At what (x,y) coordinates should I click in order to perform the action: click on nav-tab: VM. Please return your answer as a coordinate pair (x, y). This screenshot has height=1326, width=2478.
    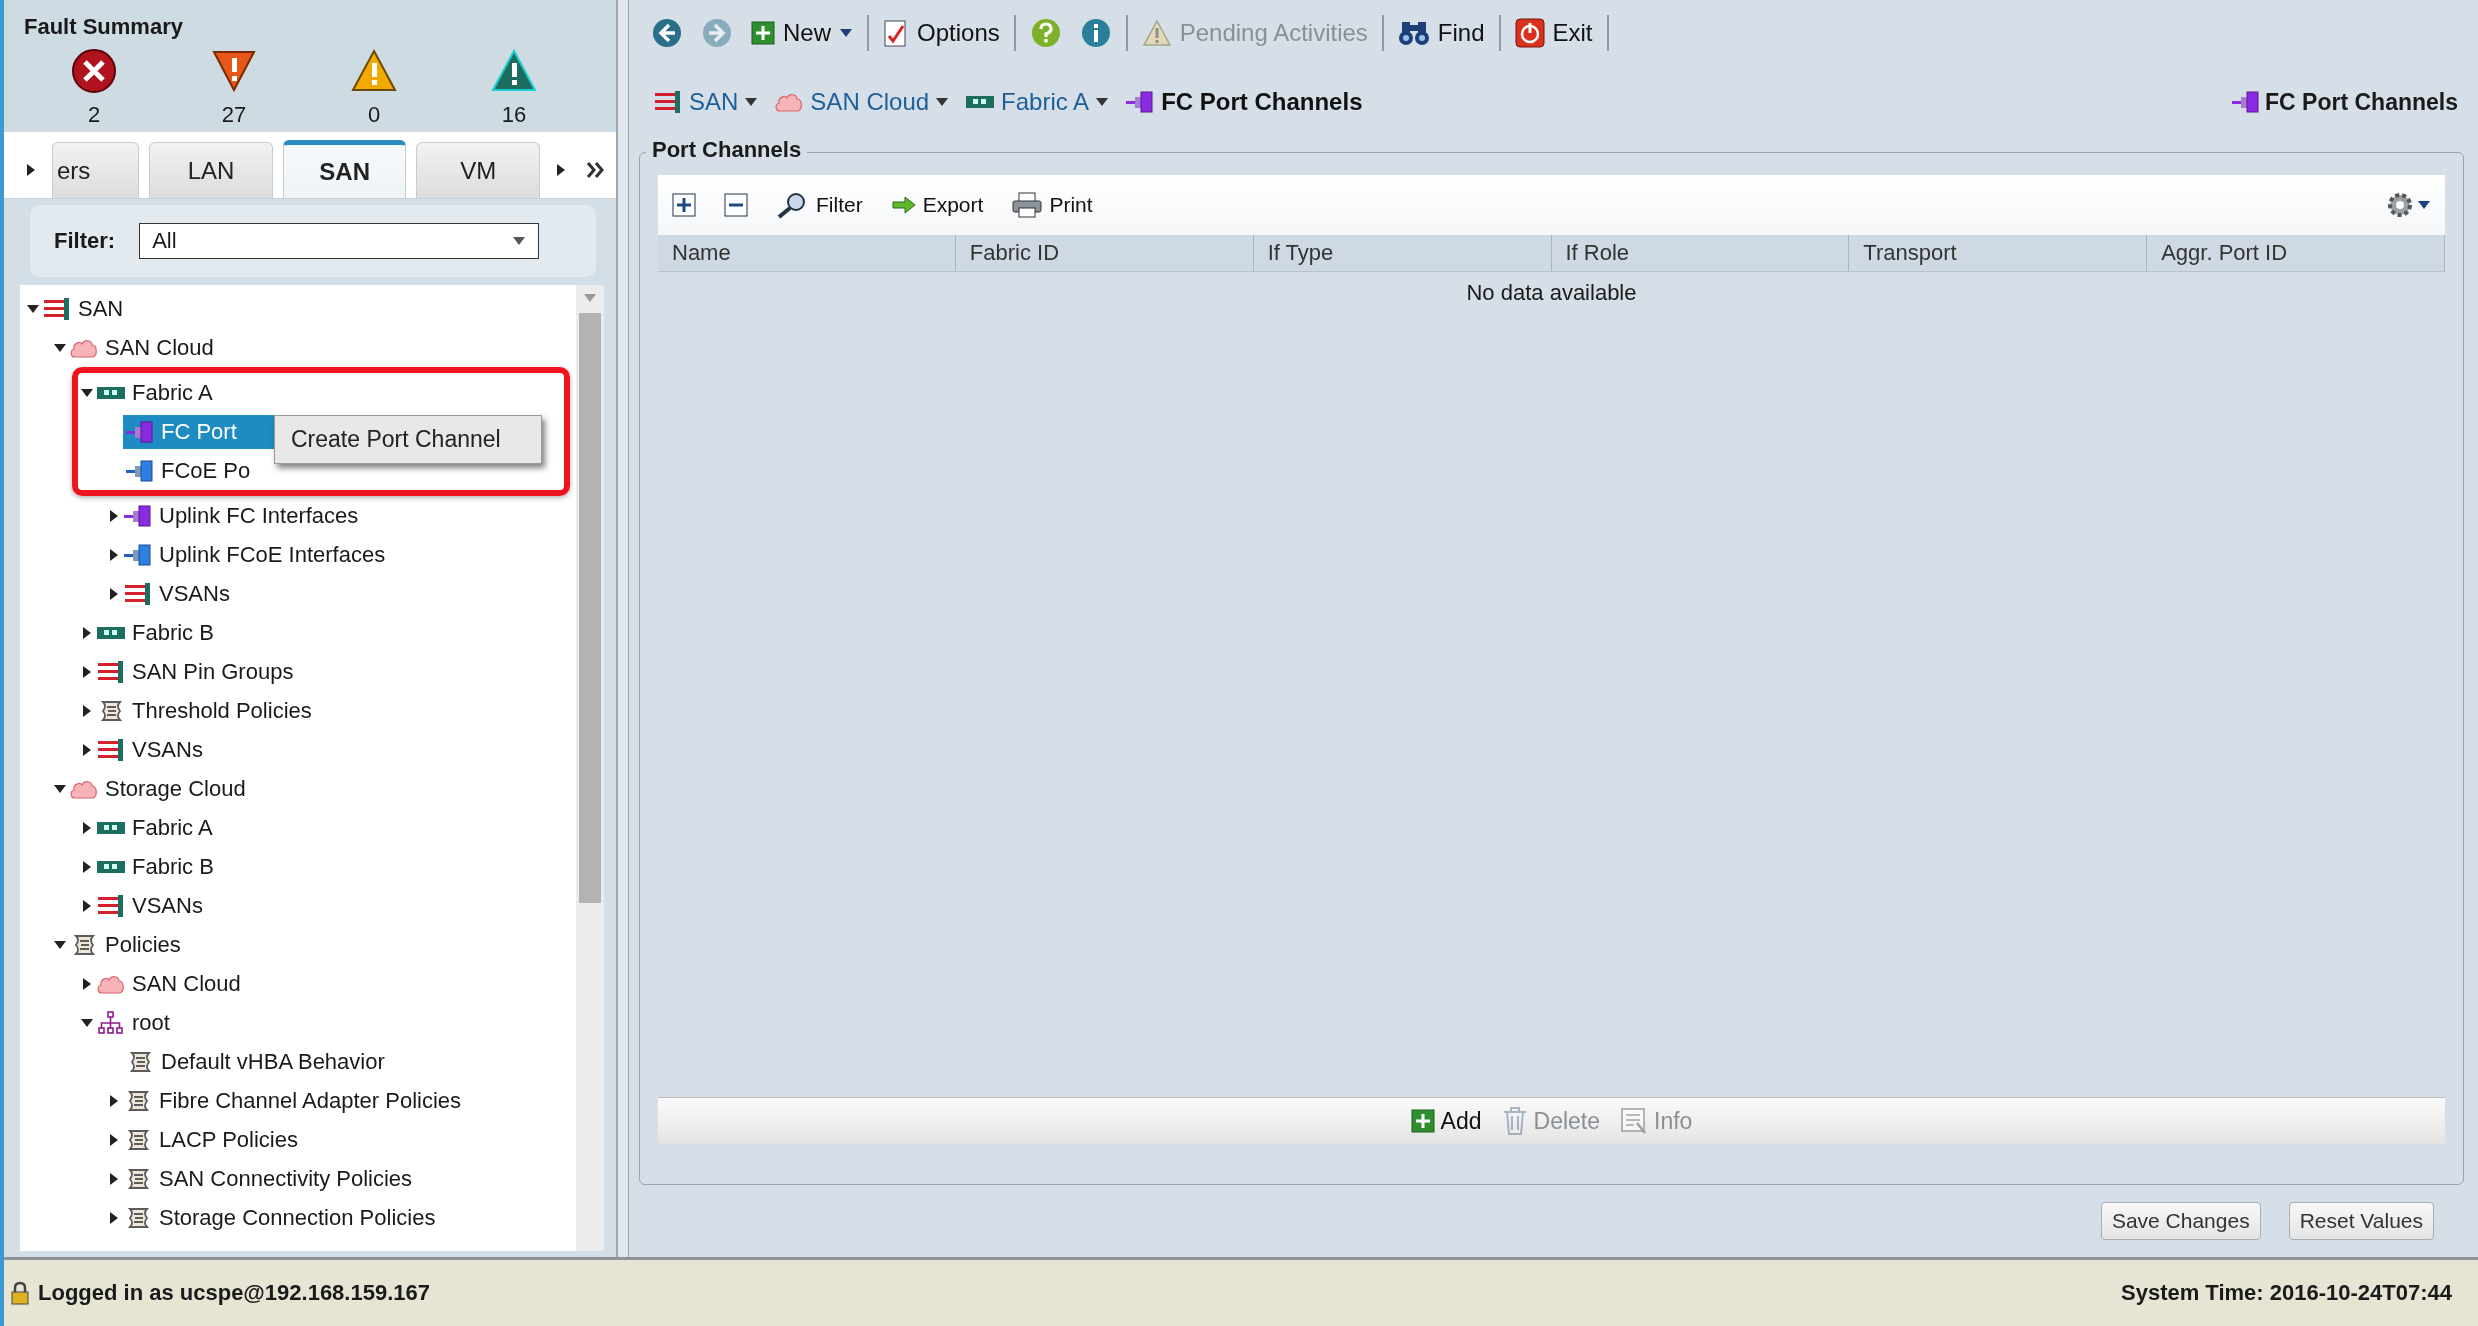
    Looking at the image, I should click on (478, 170).